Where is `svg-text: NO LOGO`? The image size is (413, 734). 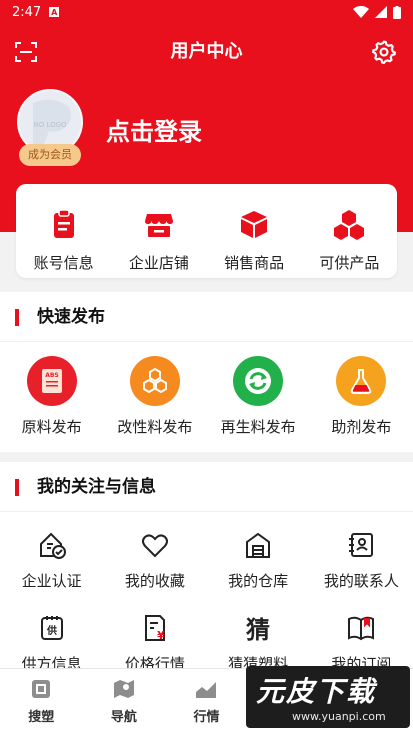
svg-text: NO LOGO is located at coordinates (50, 125).